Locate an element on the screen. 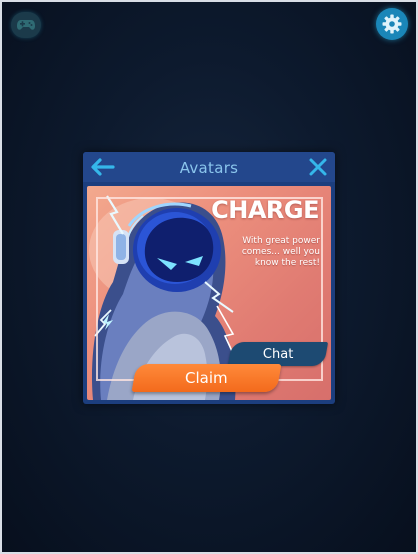 The height and width of the screenshot is (554, 418). modal-title: Avatars is located at coordinates (209, 168).